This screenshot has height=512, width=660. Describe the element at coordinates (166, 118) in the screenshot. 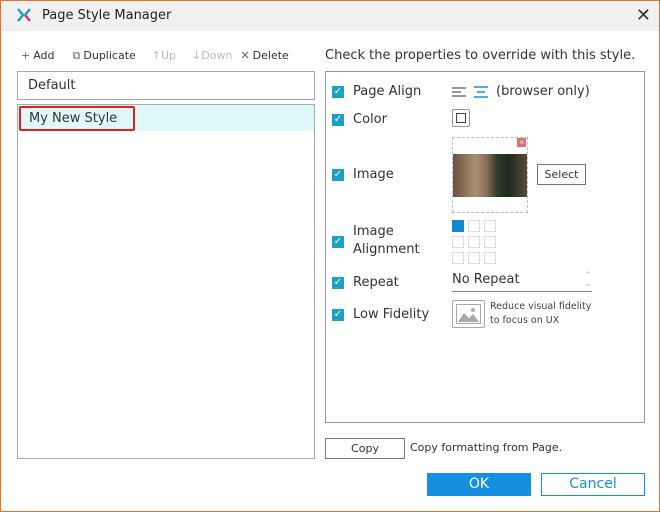

I see `list-item: My New Style` at that location.